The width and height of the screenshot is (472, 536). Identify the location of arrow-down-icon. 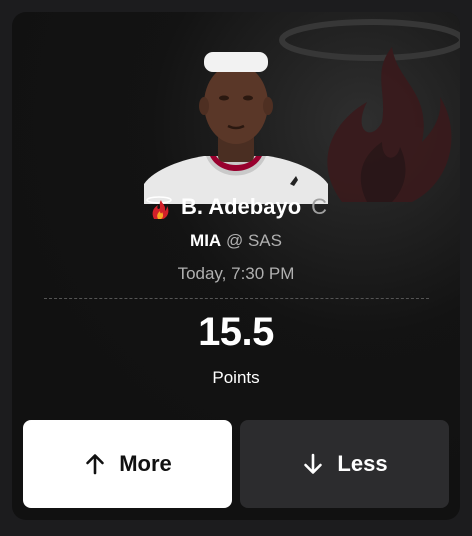
(313, 463).